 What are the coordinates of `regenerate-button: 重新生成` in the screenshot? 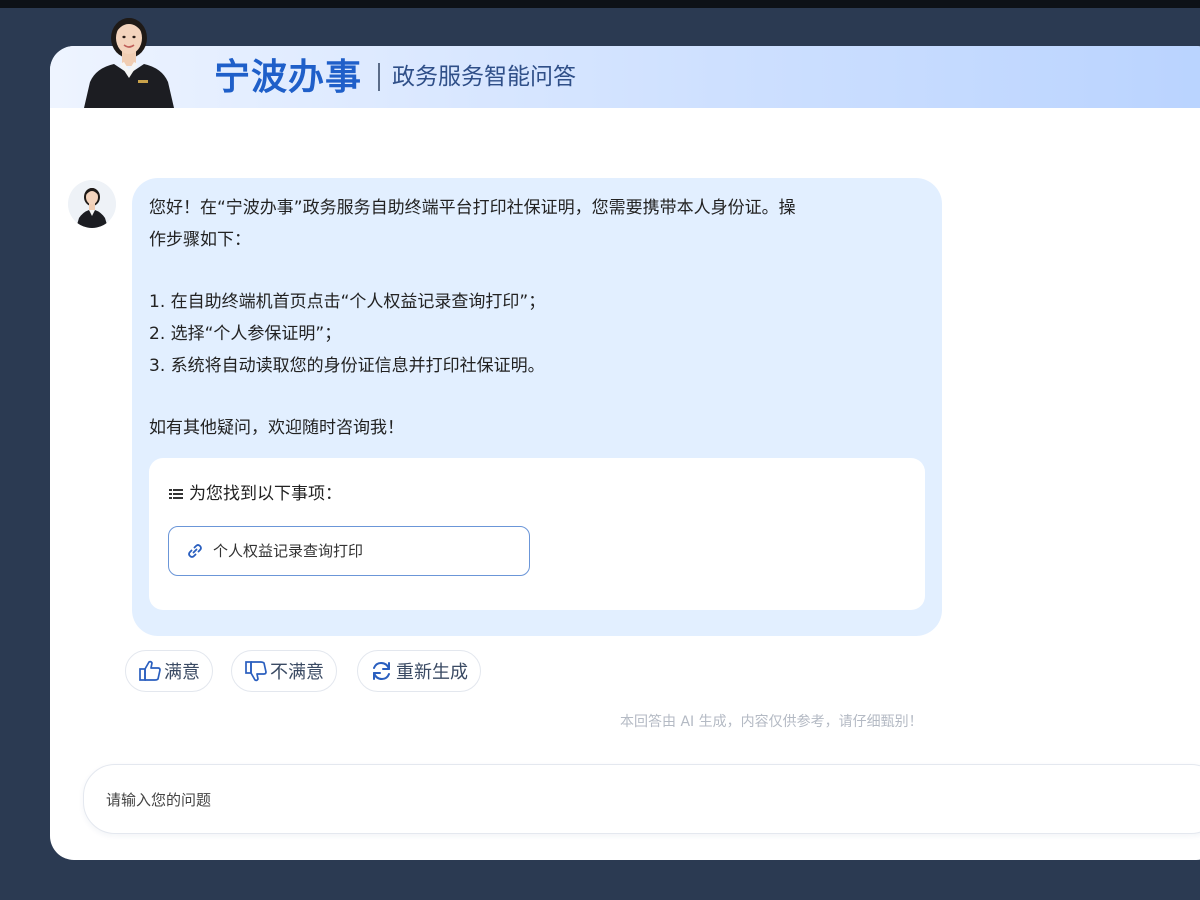 It's located at (419, 671).